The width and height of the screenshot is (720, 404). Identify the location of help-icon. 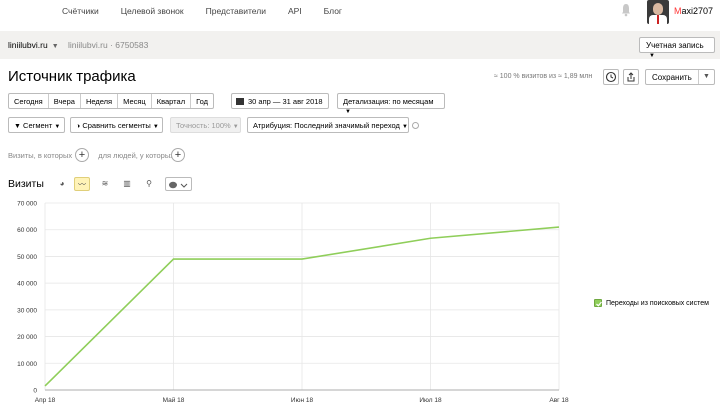
(415, 125).